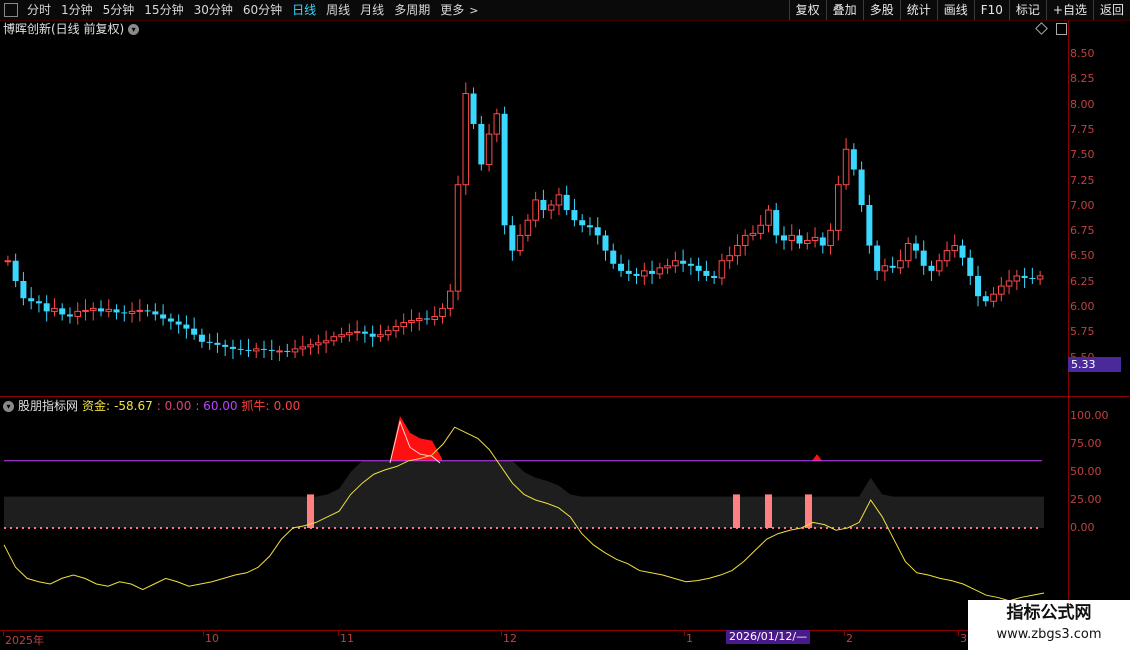 The width and height of the screenshot is (1130, 650). Describe the element at coordinates (881, 10) in the screenshot. I see `toolbar-button: 多股` at that location.